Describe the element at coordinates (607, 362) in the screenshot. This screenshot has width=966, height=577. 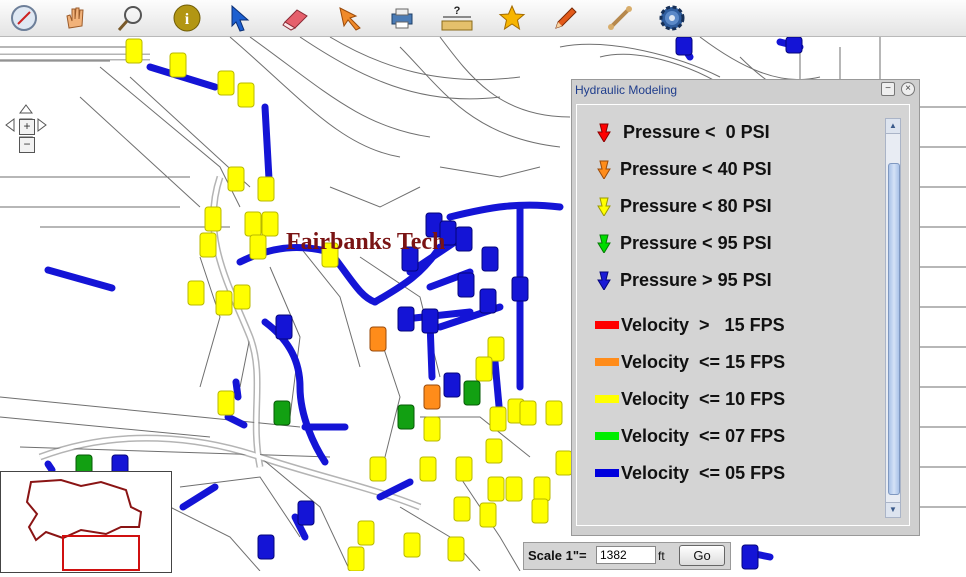
I see `orange-swatch` at that location.